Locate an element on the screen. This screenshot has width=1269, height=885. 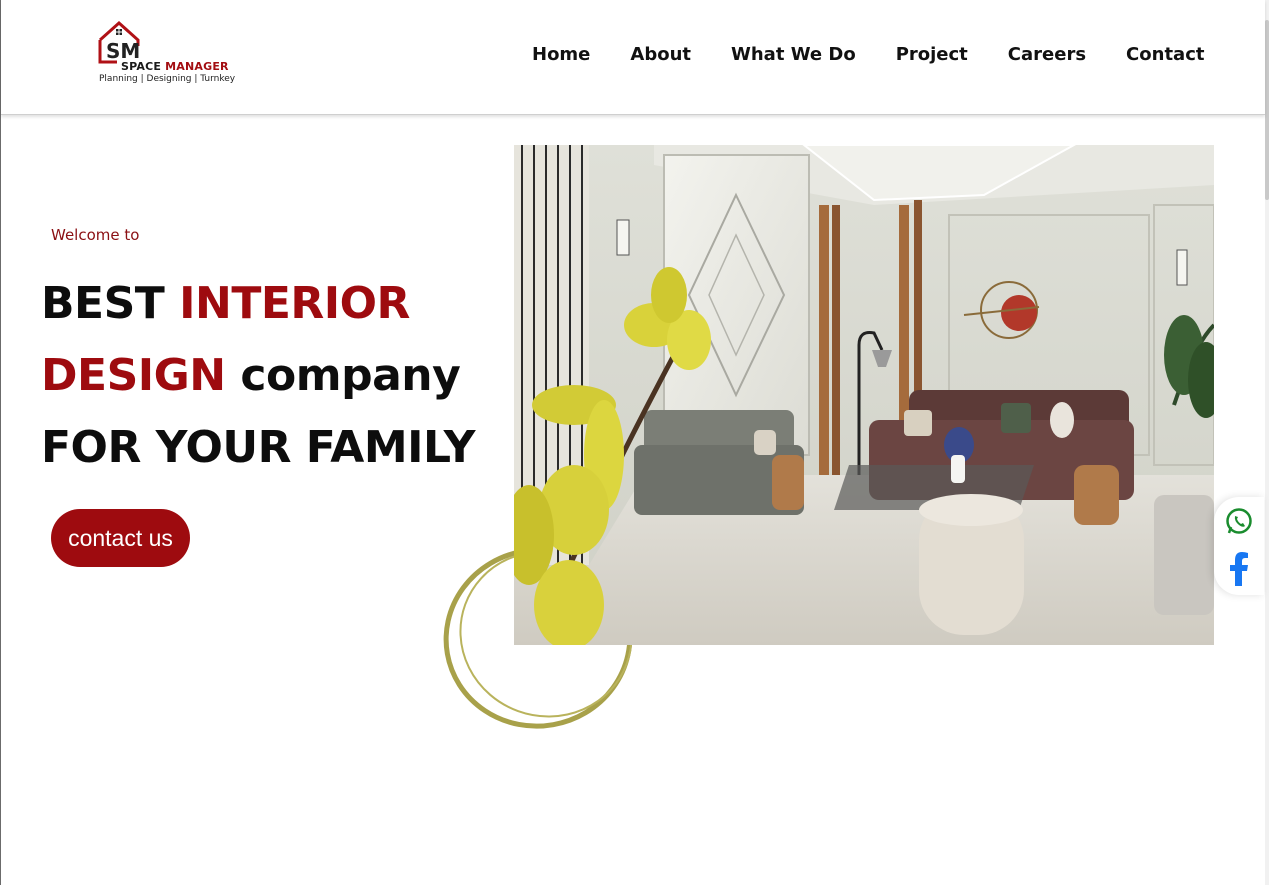
nav-project: Project is located at coordinates (932, 54).